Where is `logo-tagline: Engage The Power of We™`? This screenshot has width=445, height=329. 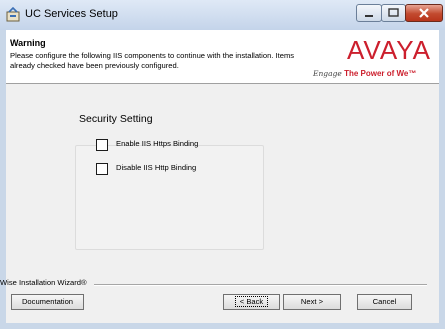
logo-tagline: Engage The Power of We™ is located at coordinates (374, 73).